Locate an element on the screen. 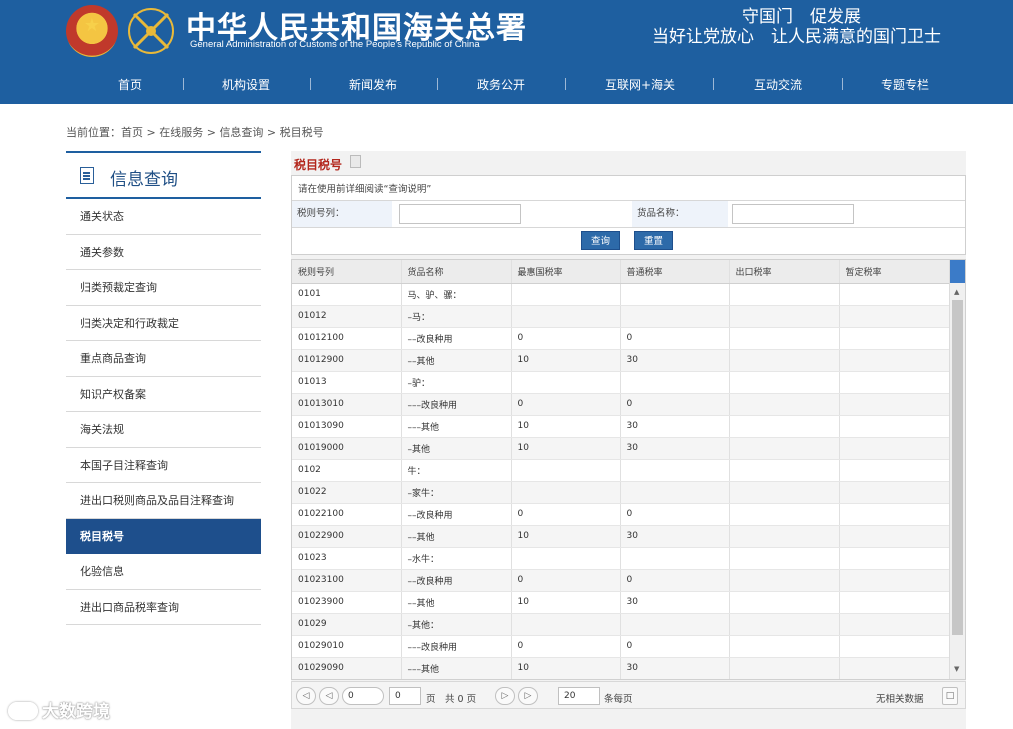 The width and height of the screenshot is (1013, 729). table-row: 01012100 ––改良种用 0 0 is located at coordinates (621, 338).